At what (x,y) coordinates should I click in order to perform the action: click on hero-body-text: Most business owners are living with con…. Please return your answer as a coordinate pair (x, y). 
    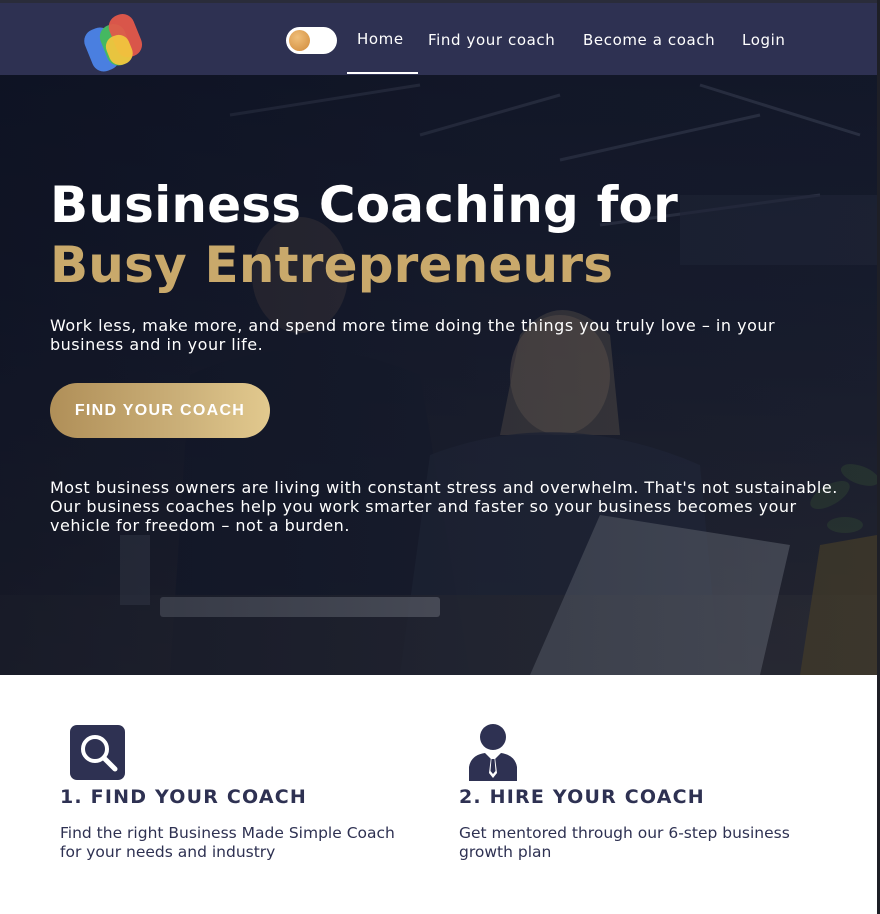
    Looking at the image, I should click on (444, 506).